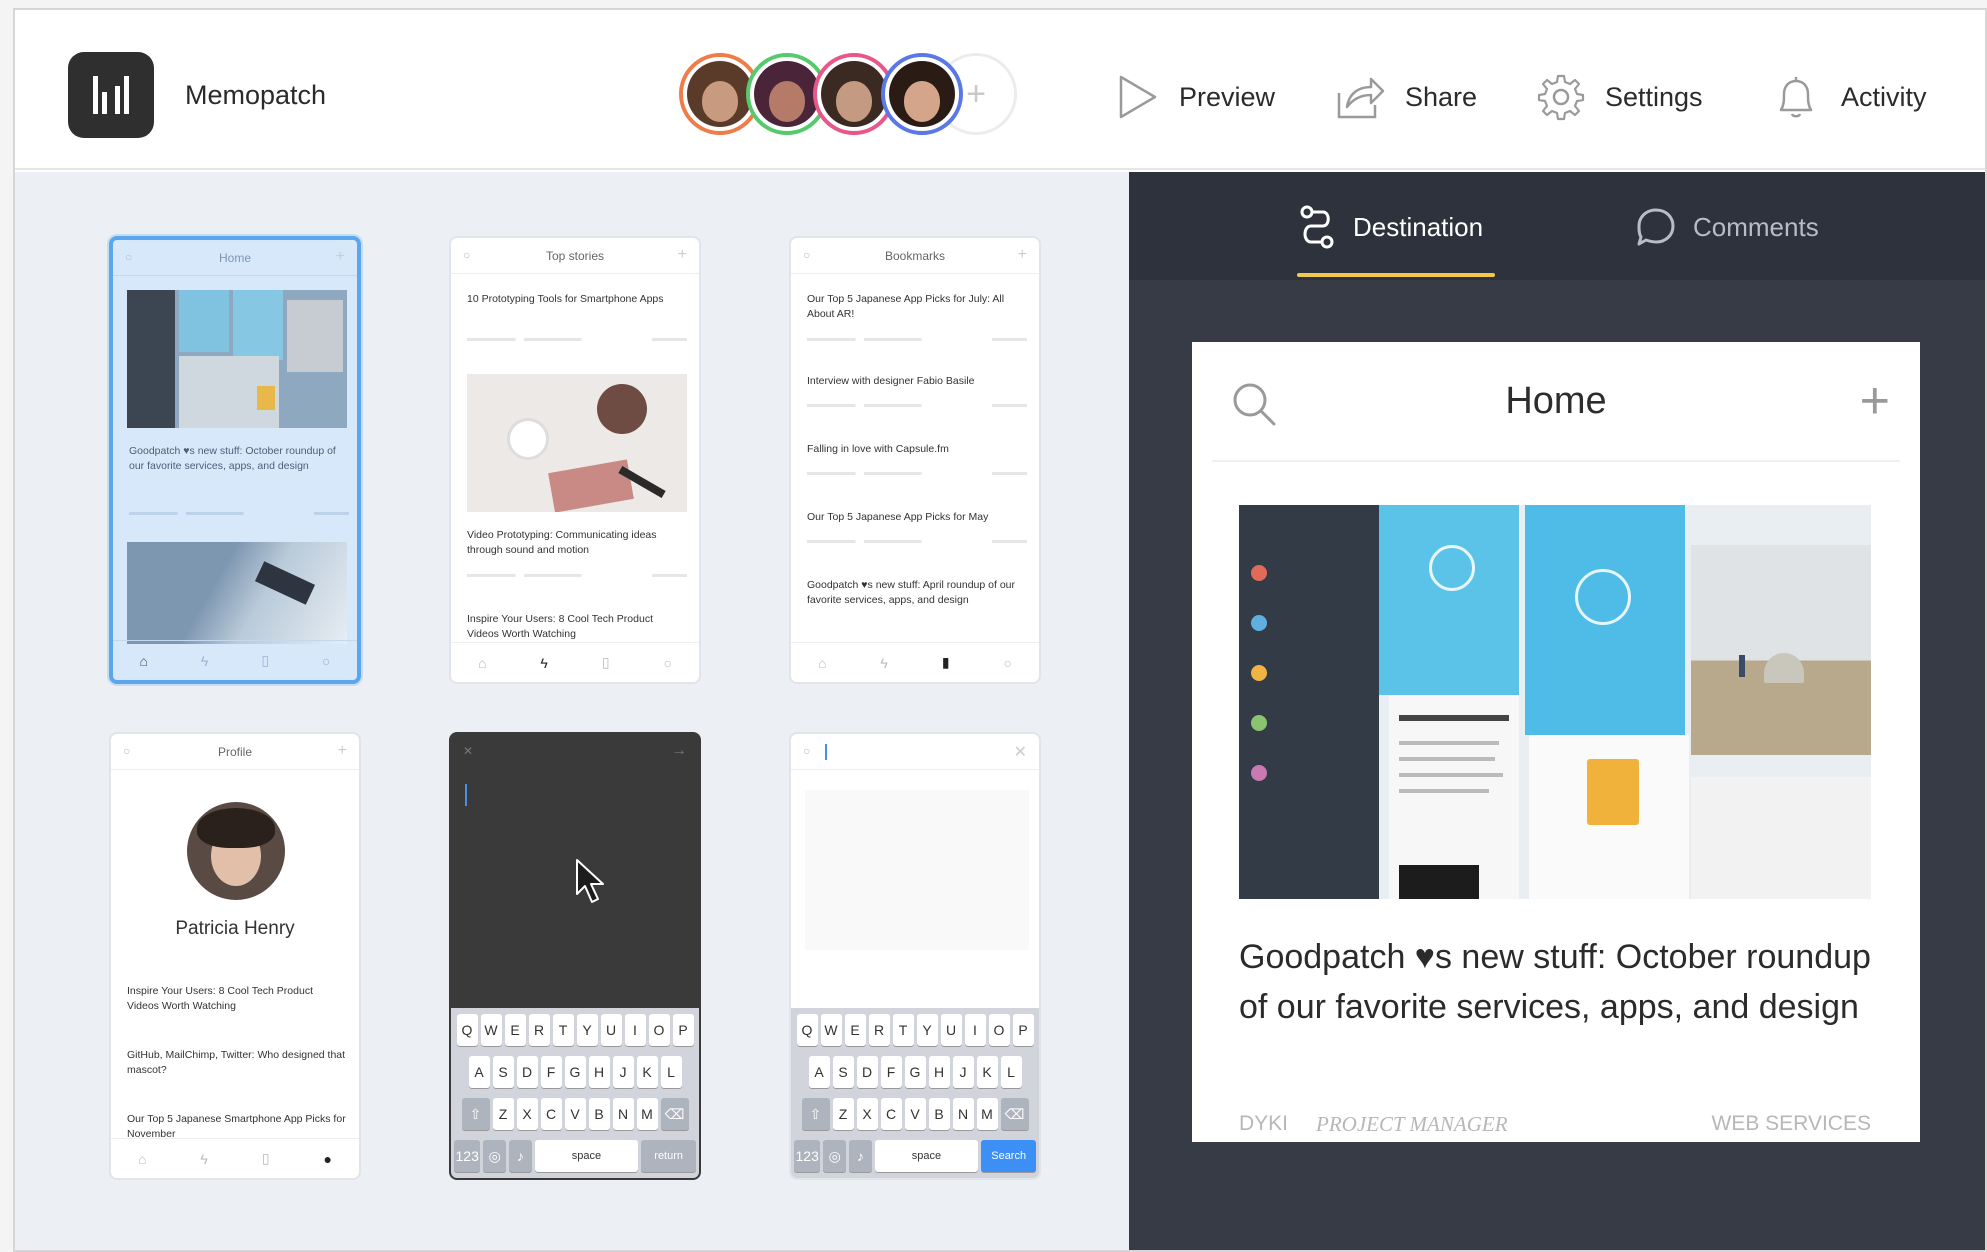 This screenshot has height=1252, width=1987. Describe the element at coordinates (807, 1156) in the screenshot. I see `numbers-key: 123` at that location.